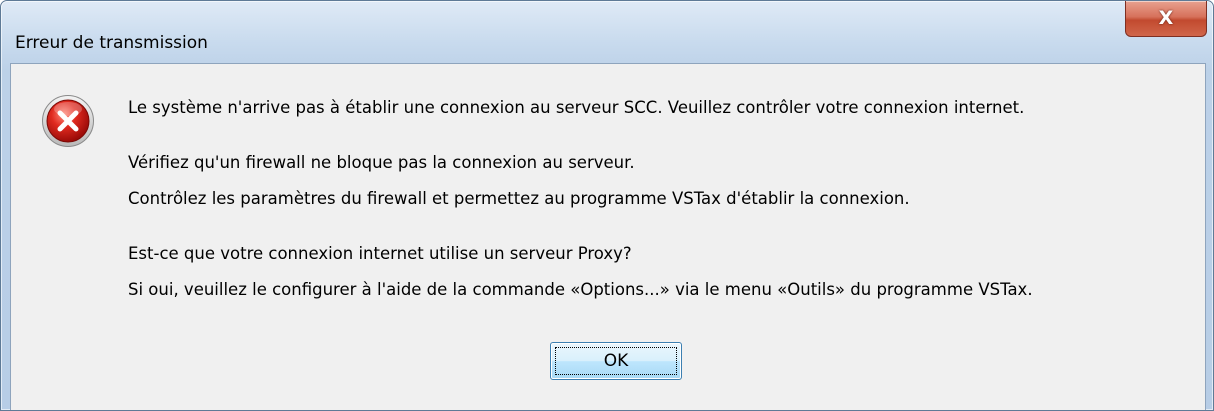 The image size is (1214, 411). I want to click on window-title: Erreur de transmission, so click(111, 43).